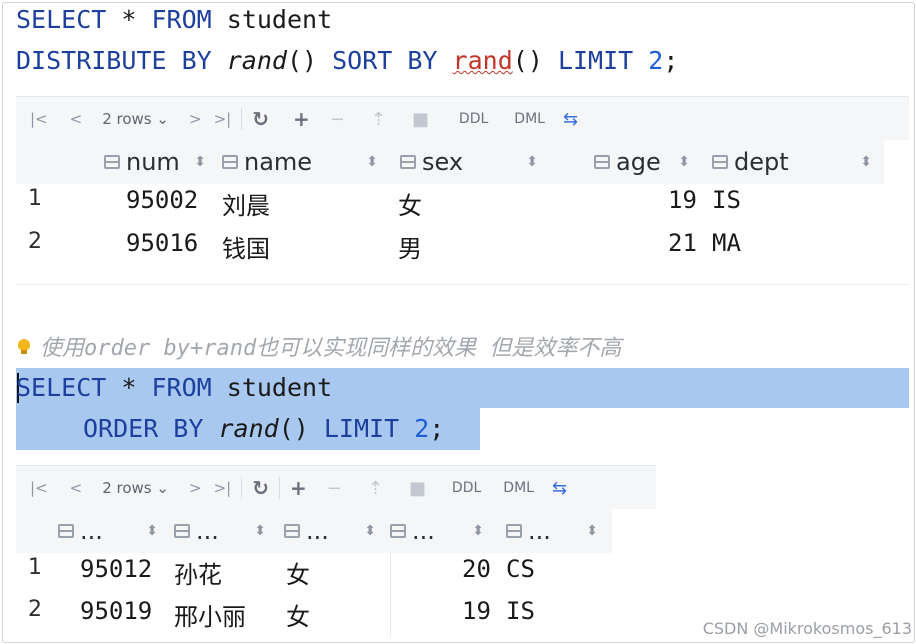 The image size is (916, 644). I want to click on cell-name: 刘晨, so click(246, 203).